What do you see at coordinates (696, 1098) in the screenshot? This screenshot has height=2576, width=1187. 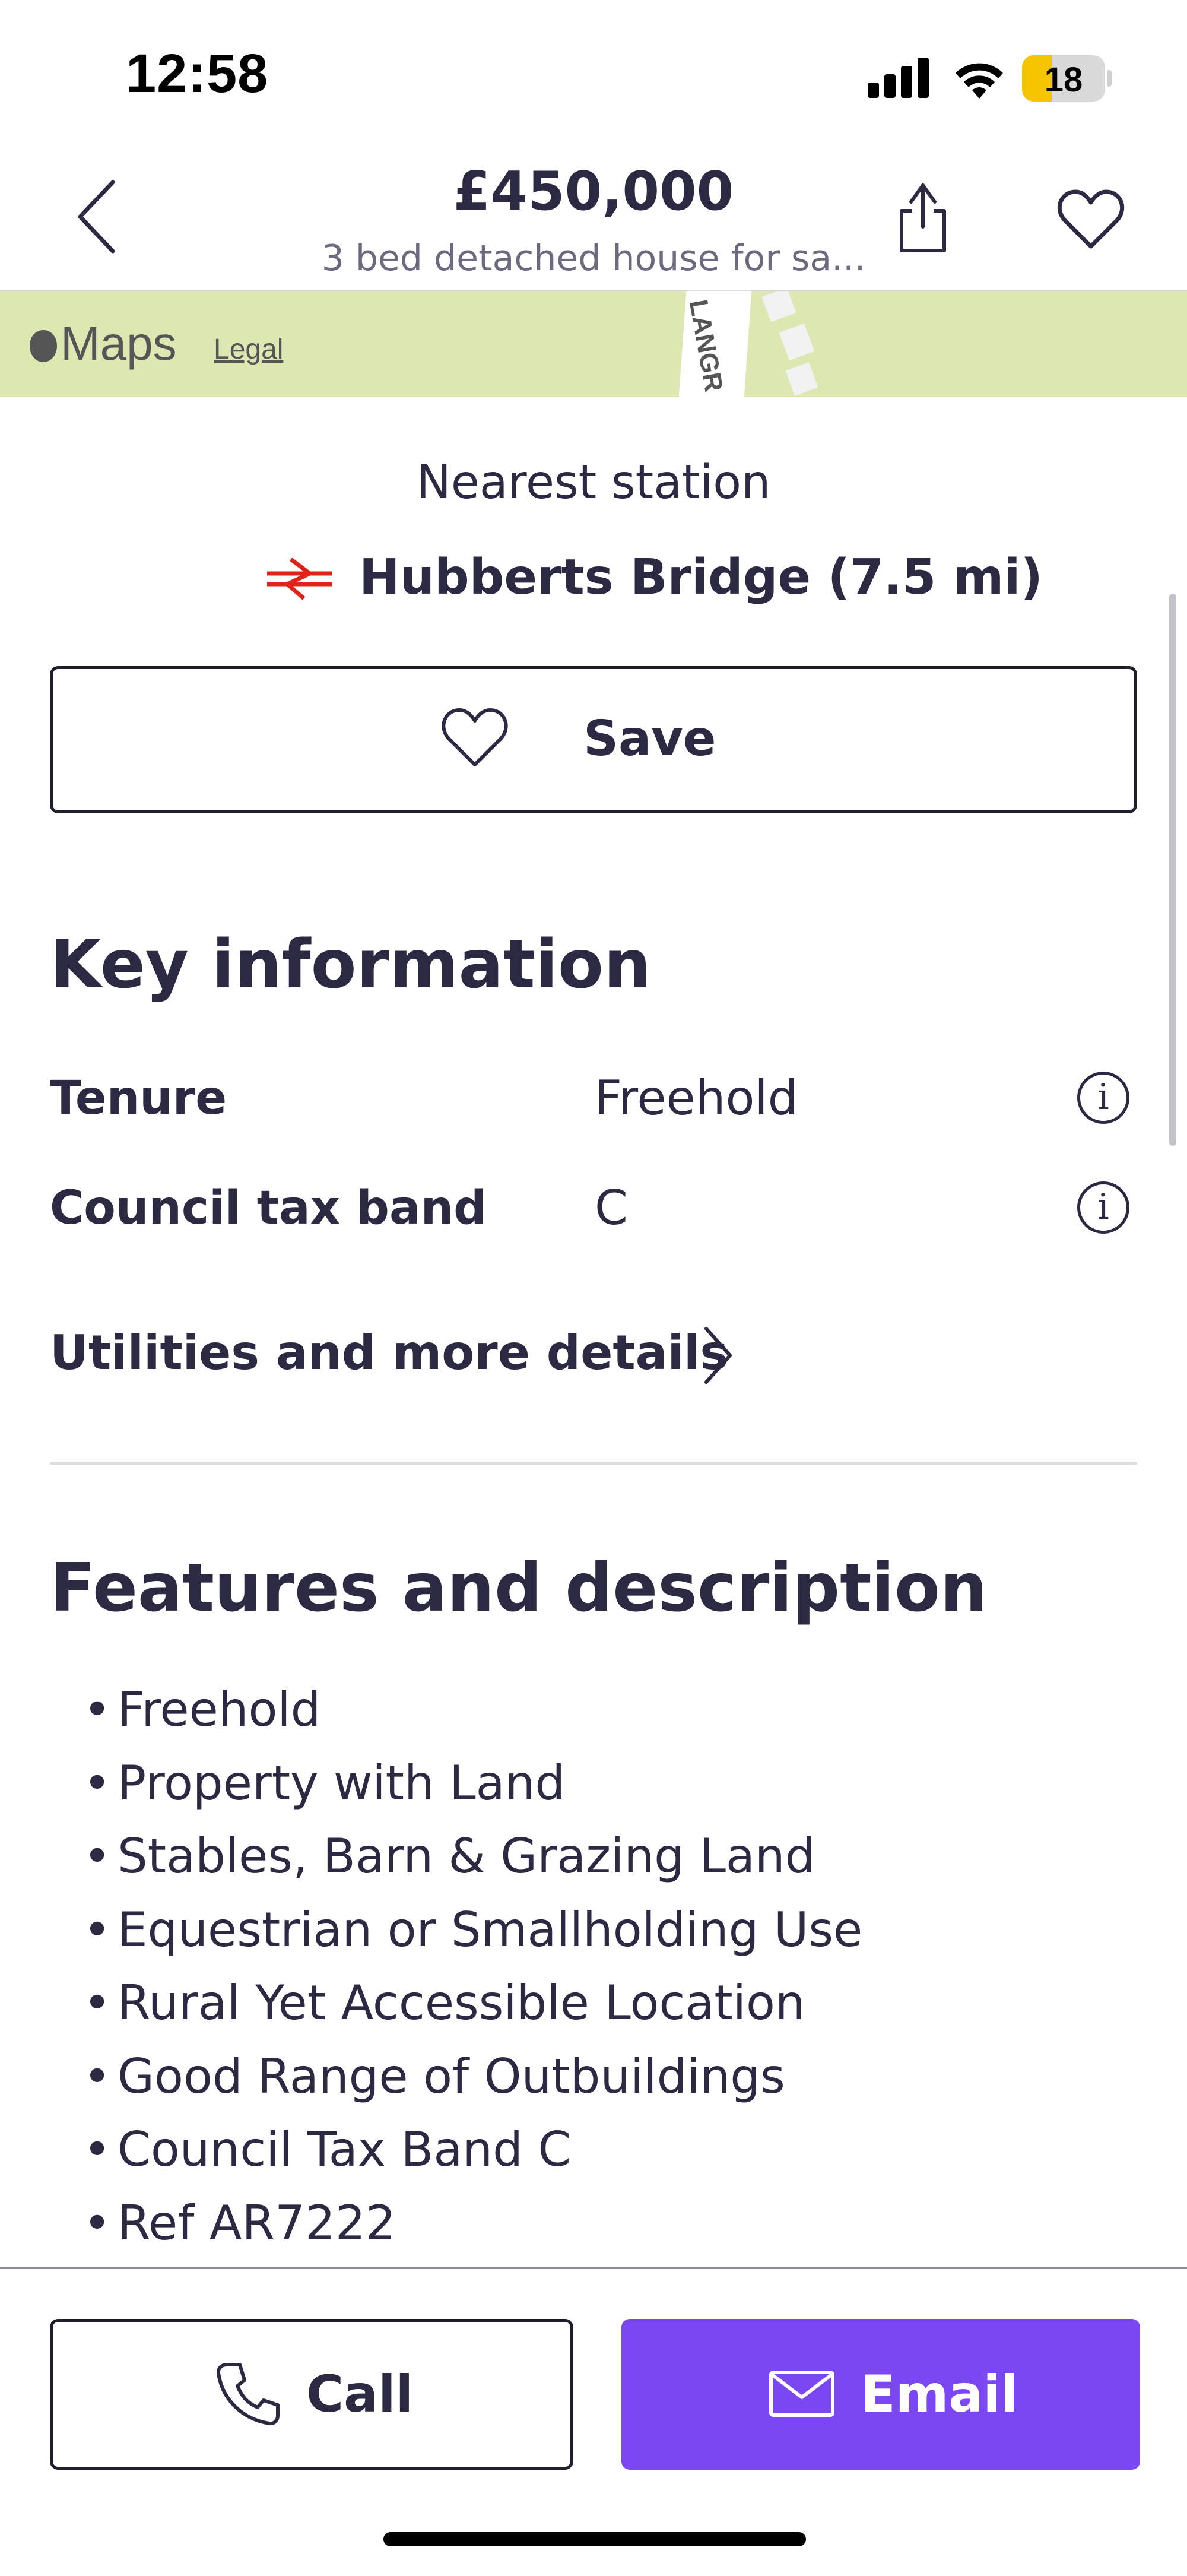 I see `tenure-value: Freehold` at bounding box center [696, 1098].